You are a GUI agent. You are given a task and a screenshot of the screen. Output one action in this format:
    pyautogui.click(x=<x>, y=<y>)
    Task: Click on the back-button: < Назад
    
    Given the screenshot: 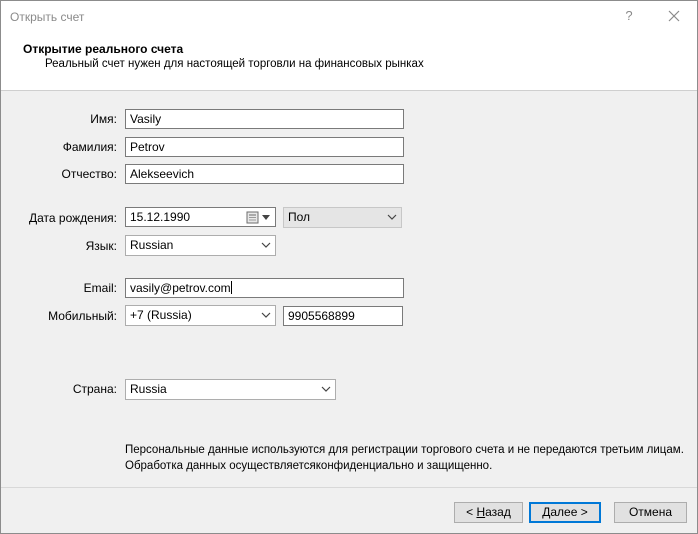 What is the action you would take?
    pyautogui.click(x=488, y=512)
    